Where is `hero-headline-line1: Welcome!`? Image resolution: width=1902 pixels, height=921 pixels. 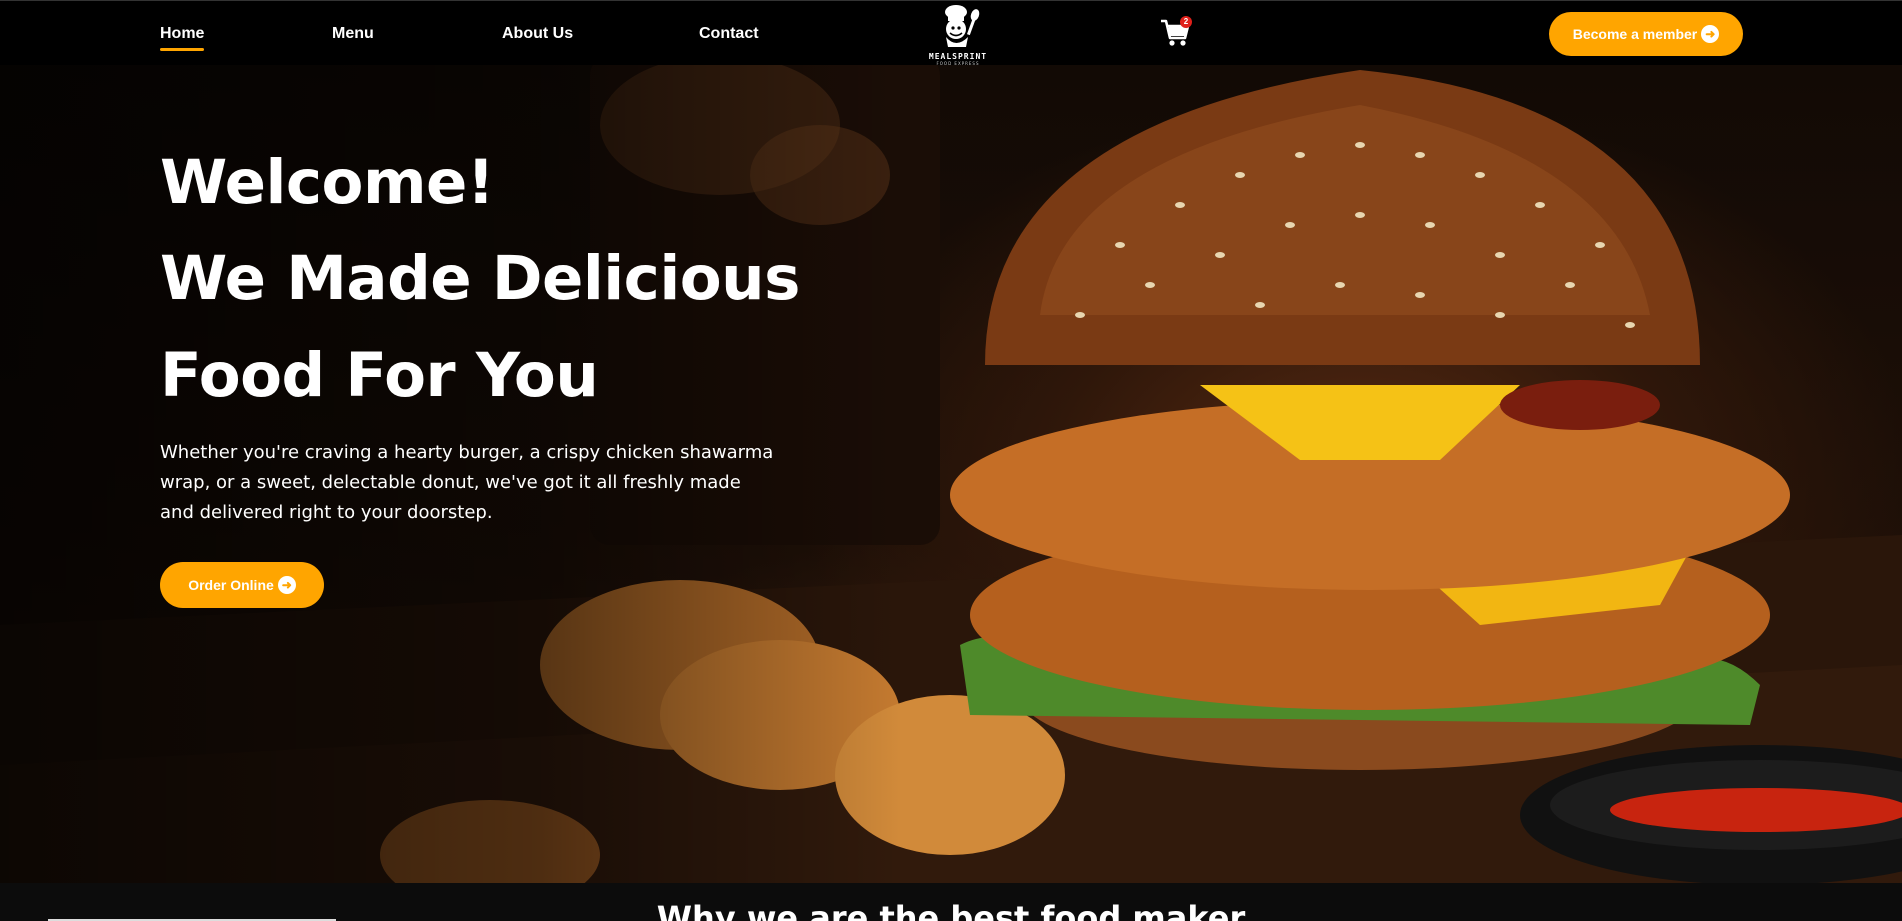 hero-headline-line1: Welcome! is located at coordinates (327, 182).